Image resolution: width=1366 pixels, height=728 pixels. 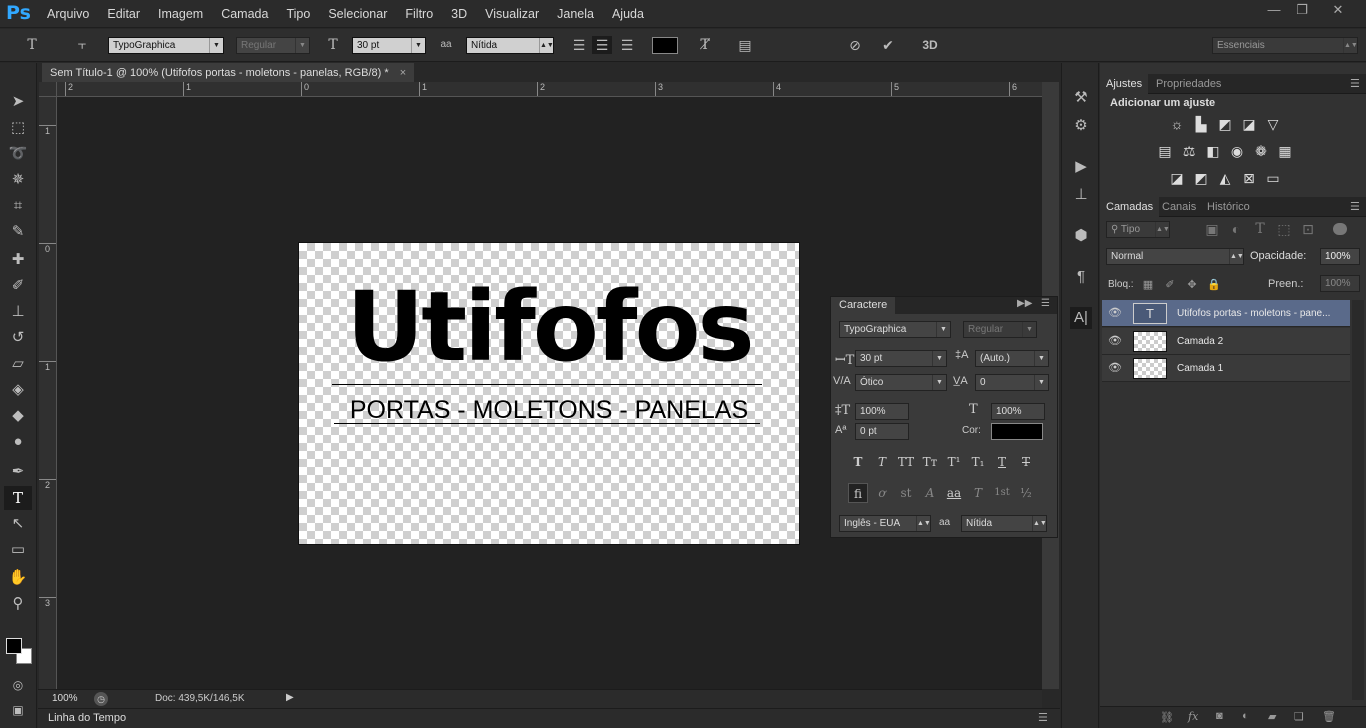 I want to click on faux-bold-icon: T, so click(x=858, y=462).